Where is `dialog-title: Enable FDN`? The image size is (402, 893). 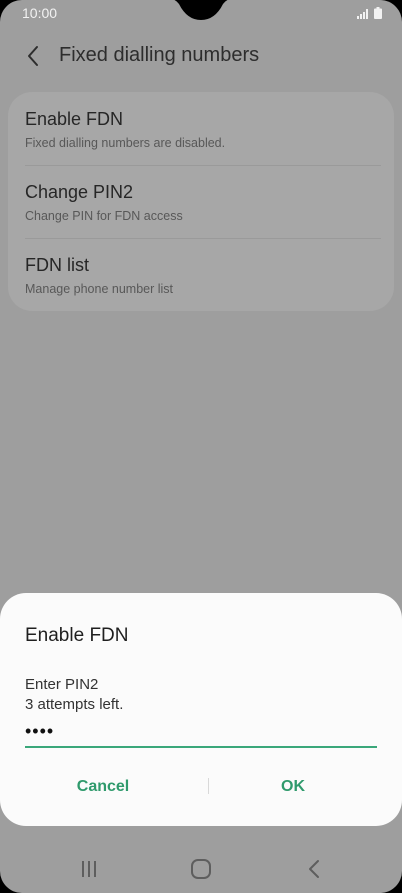
dialog-title: Enable FDN is located at coordinates (77, 635).